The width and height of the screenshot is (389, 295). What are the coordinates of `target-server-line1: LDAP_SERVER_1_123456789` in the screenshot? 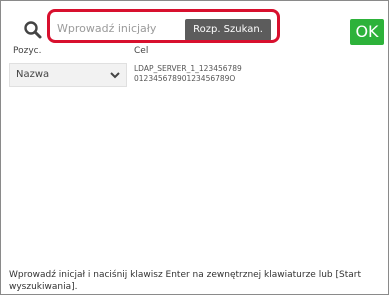 It's located at (188, 68).